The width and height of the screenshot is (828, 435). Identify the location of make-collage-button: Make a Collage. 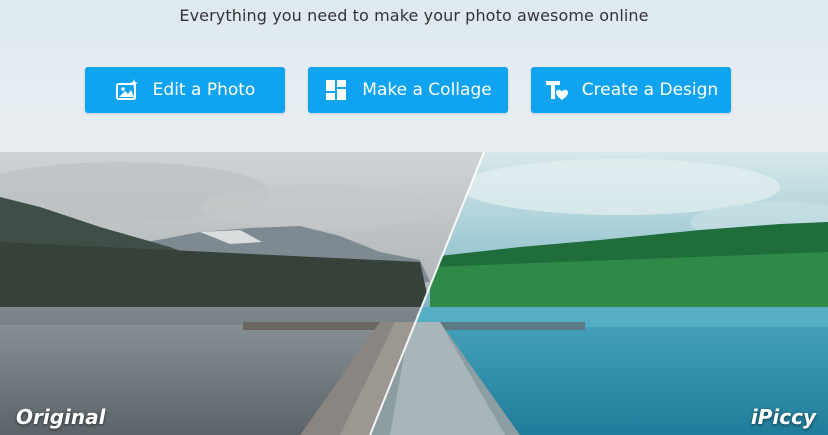
(408, 90).